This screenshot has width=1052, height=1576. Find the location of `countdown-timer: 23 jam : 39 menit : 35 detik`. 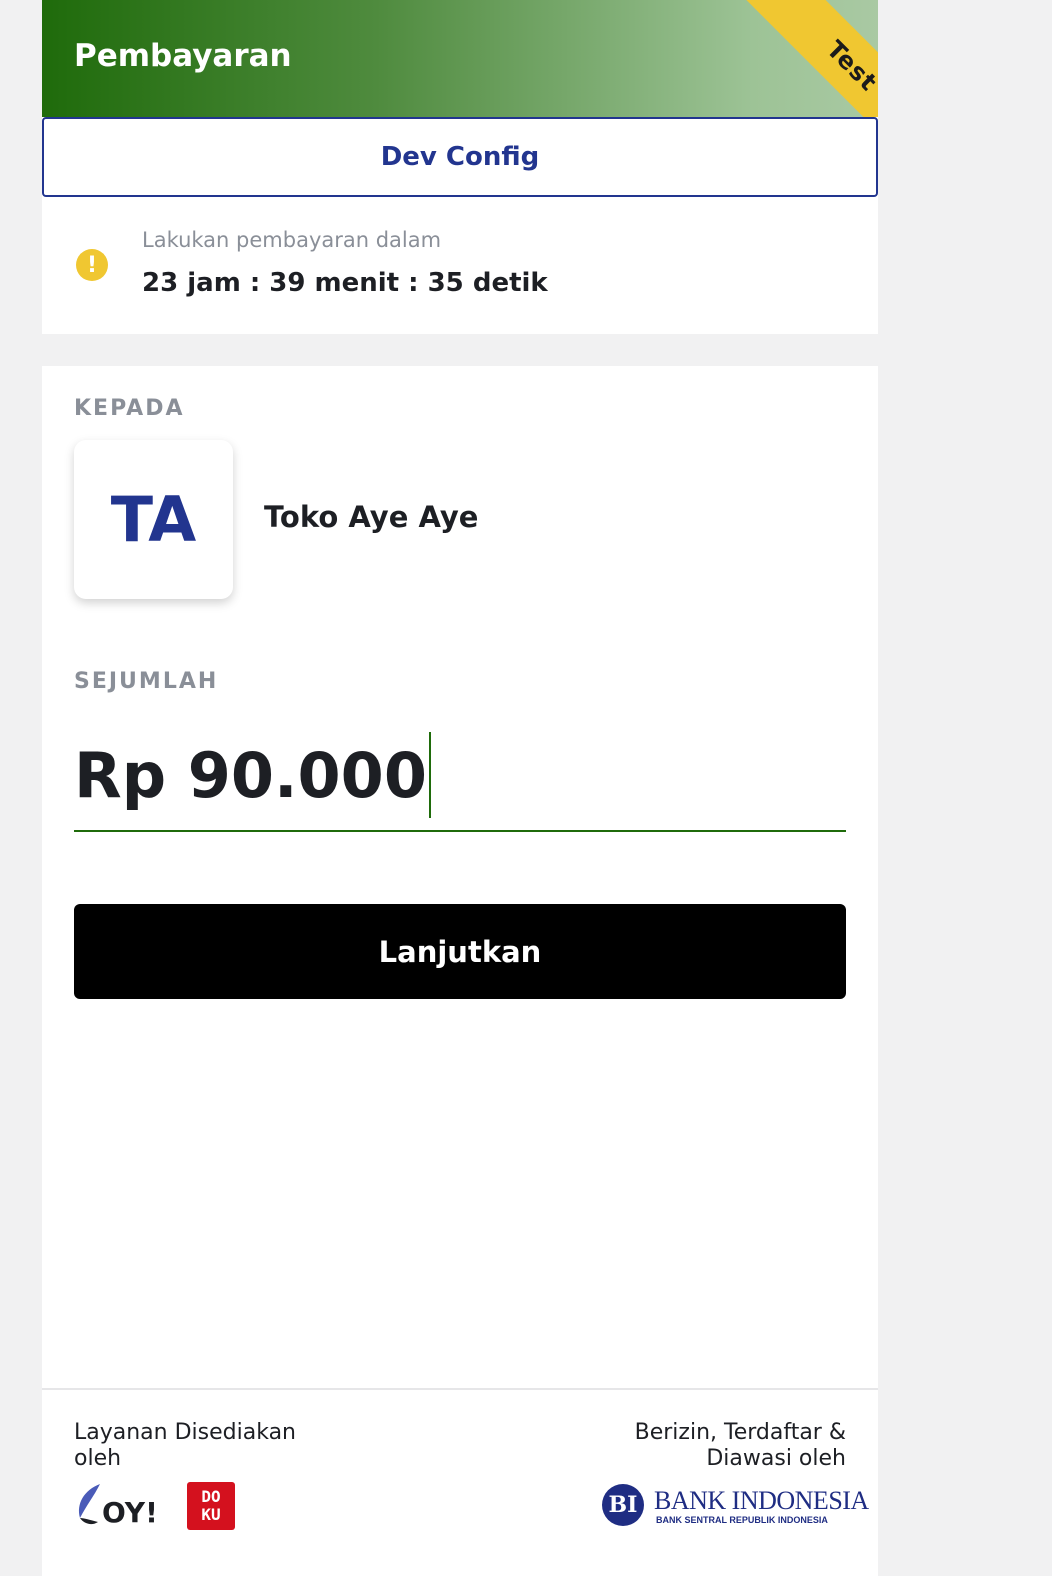

countdown-timer: 23 jam : 39 menit : 35 detik is located at coordinates (345, 283).